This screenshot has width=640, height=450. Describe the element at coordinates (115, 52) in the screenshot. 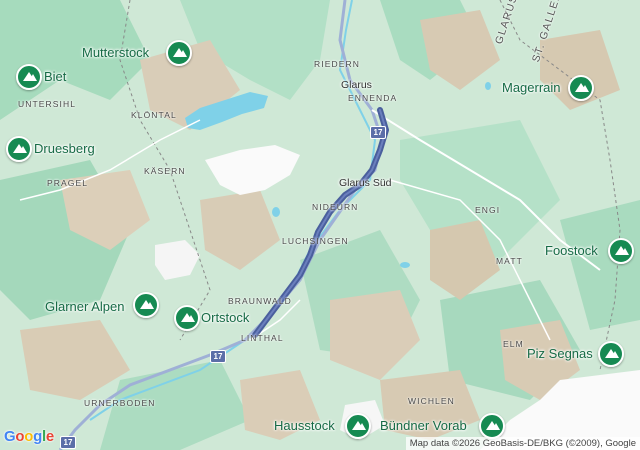

I see `peak-label-mutterstock: Mutterstock` at that location.